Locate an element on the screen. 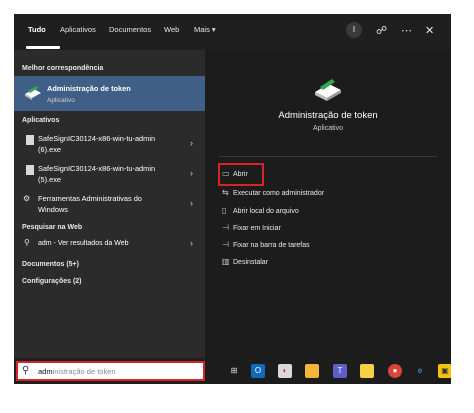 This screenshot has width=474, height=413. web-result-item: ⚲ adm - Ver resultados da Web › is located at coordinates (109, 245).